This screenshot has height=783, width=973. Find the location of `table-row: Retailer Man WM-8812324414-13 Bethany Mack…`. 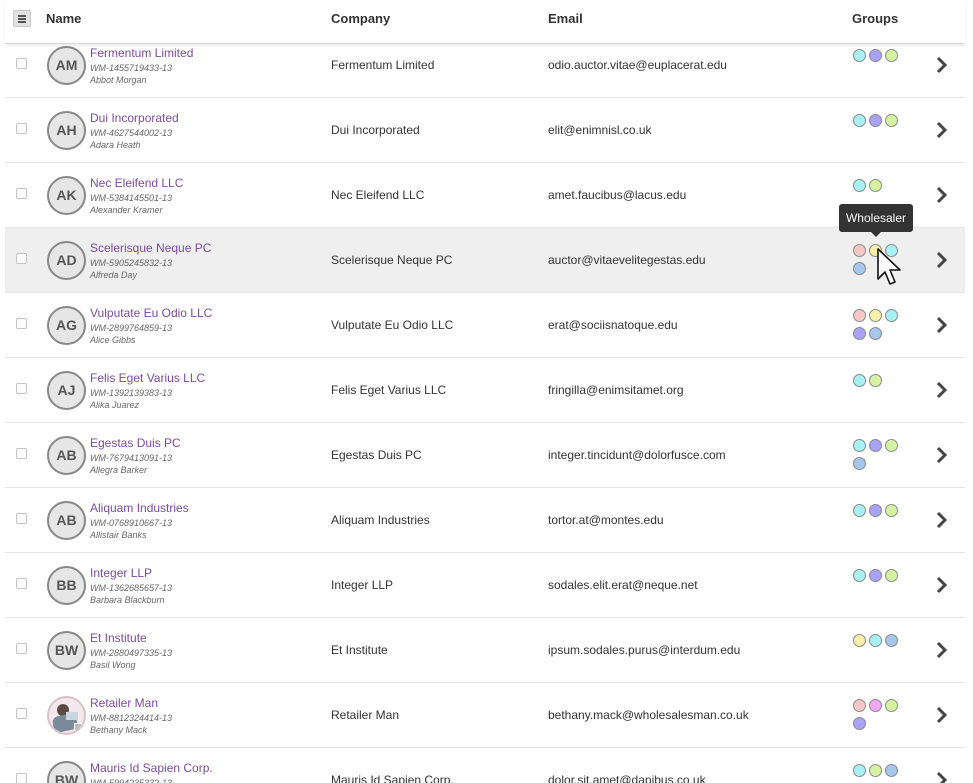

table-row: Retailer Man WM-8812324414-13 Bethany Mack… is located at coordinates (485, 715).